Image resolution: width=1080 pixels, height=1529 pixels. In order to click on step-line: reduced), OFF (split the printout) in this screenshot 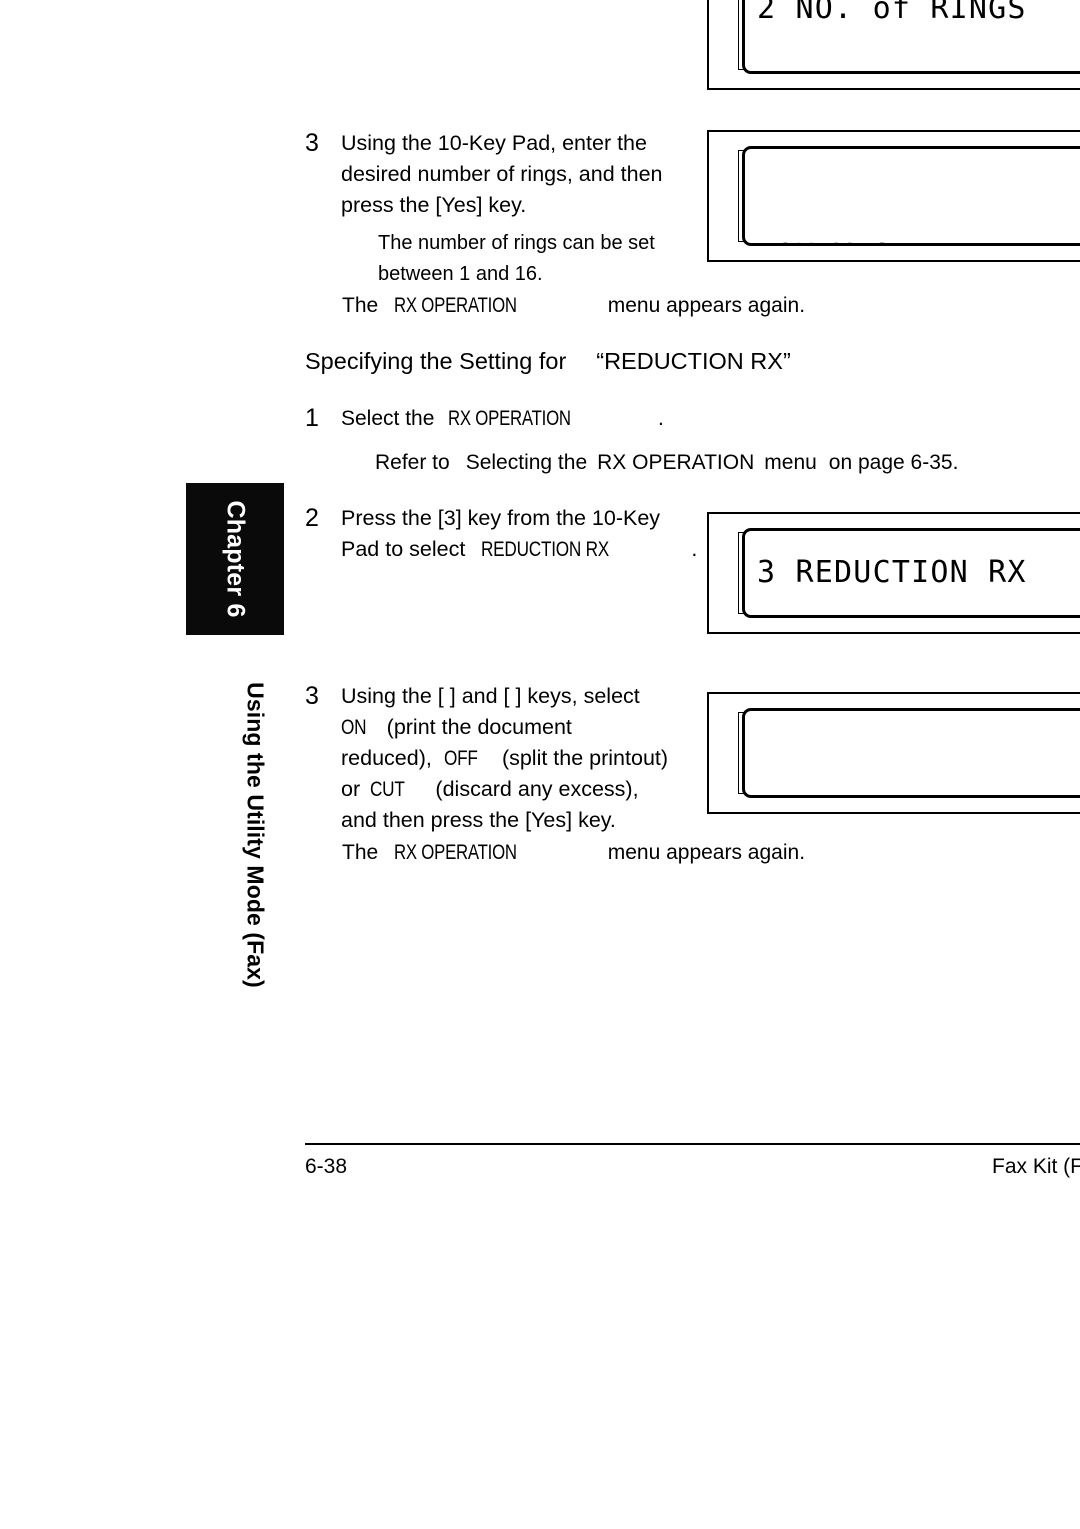, I will do `click(504, 758)`.